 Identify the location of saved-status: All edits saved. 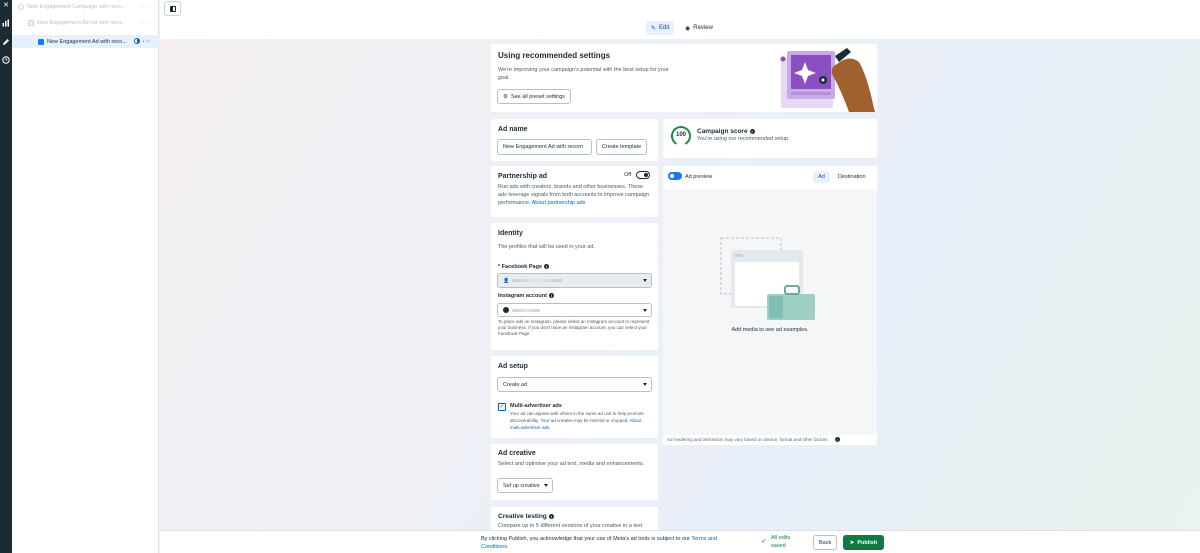
(780, 542).